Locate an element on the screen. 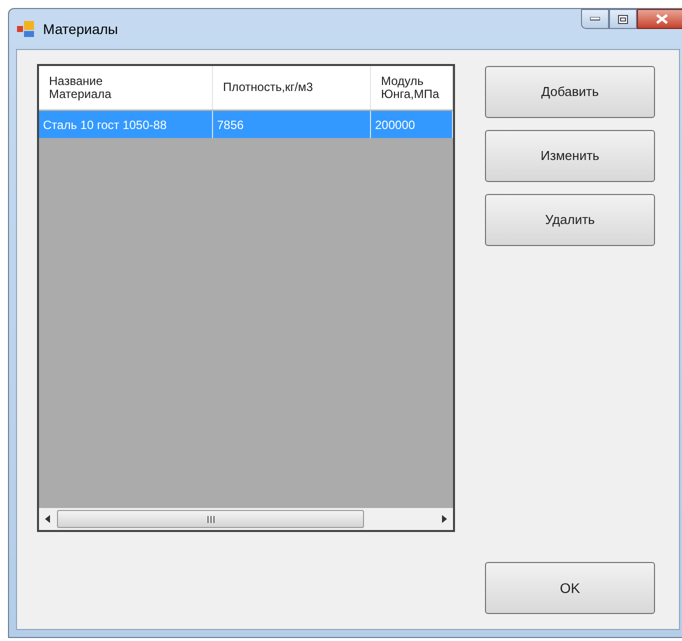 The width and height of the screenshot is (682, 641). maximize-icon is located at coordinates (623, 19).